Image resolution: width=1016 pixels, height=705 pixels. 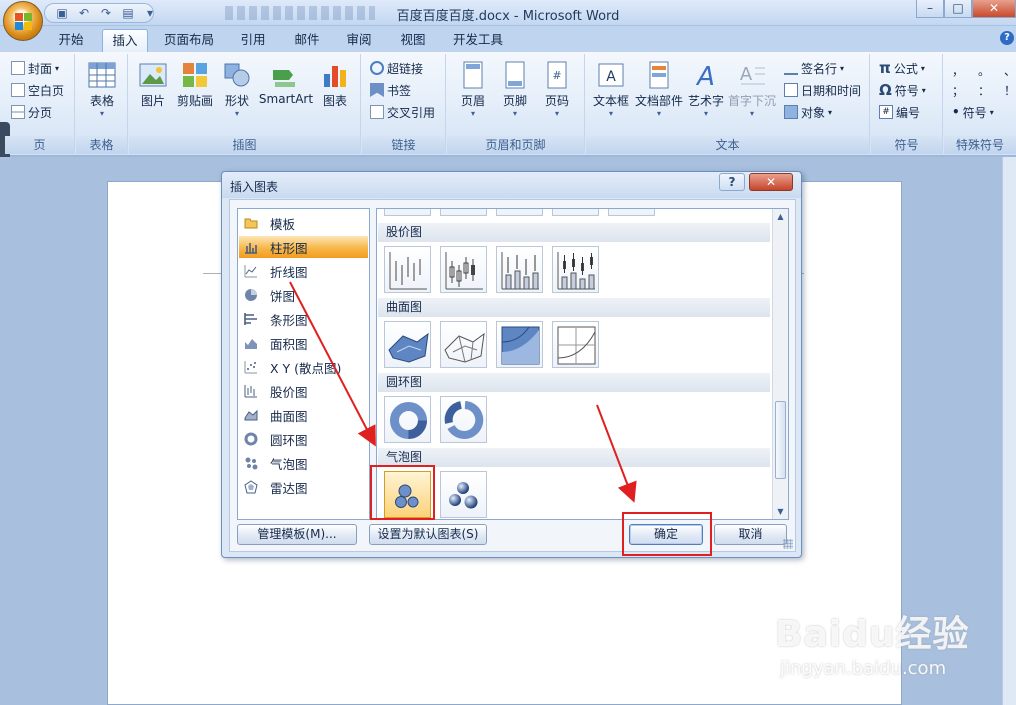 What do you see at coordinates (902, 68) in the screenshot?
I see `equation-button: π 公式 ▾` at bounding box center [902, 68].